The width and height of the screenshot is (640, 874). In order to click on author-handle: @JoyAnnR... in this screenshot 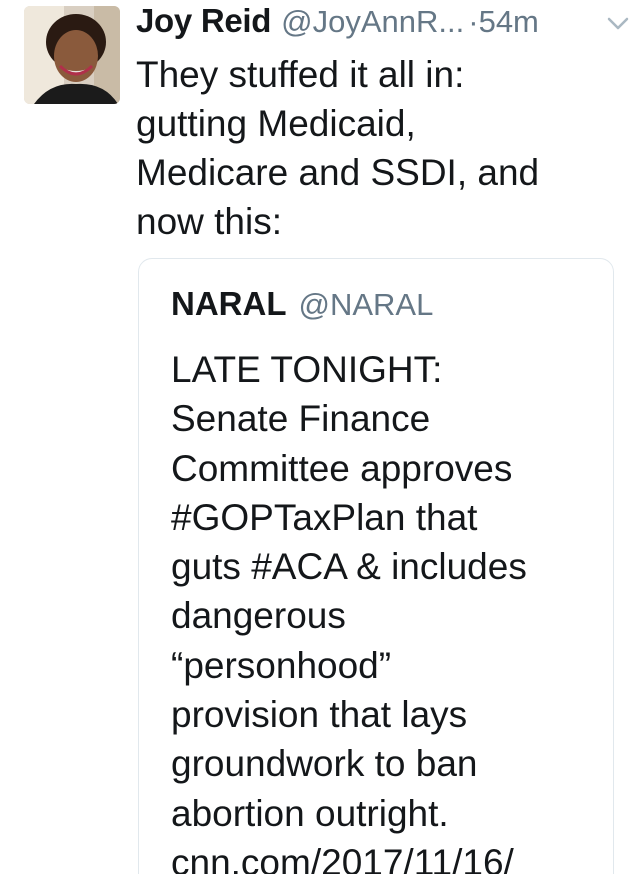, I will do `click(372, 22)`.